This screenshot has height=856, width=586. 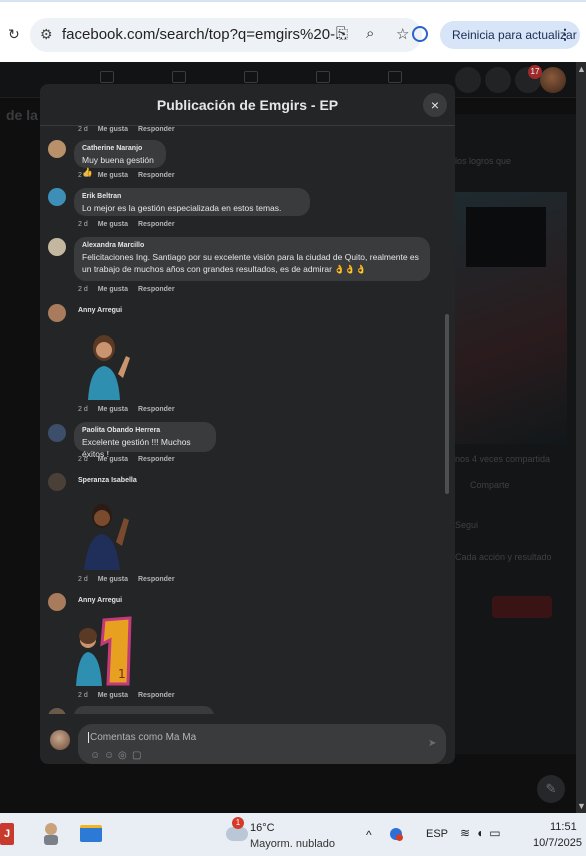 What do you see at coordinates (565, 34) in the screenshot?
I see `more-menu-icon: ⋮` at bounding box center [565, 34].